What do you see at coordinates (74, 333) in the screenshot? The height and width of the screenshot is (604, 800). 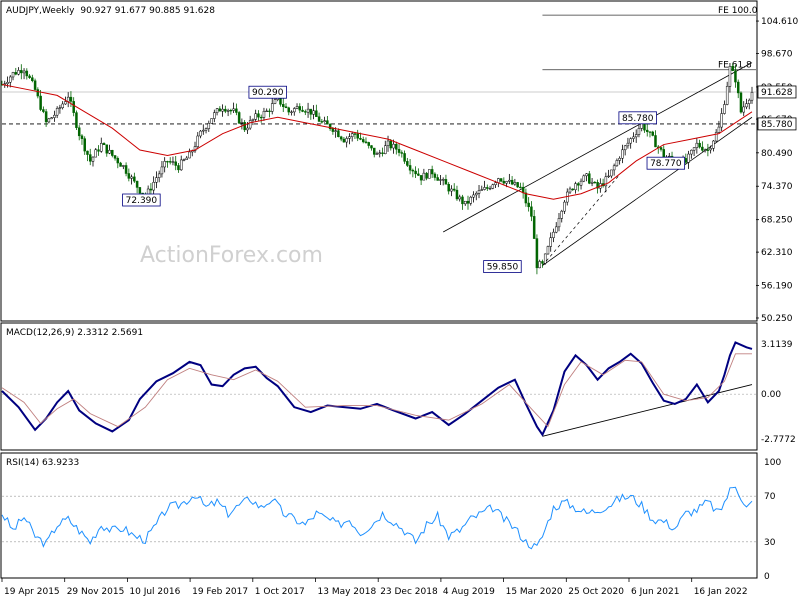 I see `macd-panel-title: MACD(12,26,9) 2.3312 2.5691` at bounding box center [74, 333].